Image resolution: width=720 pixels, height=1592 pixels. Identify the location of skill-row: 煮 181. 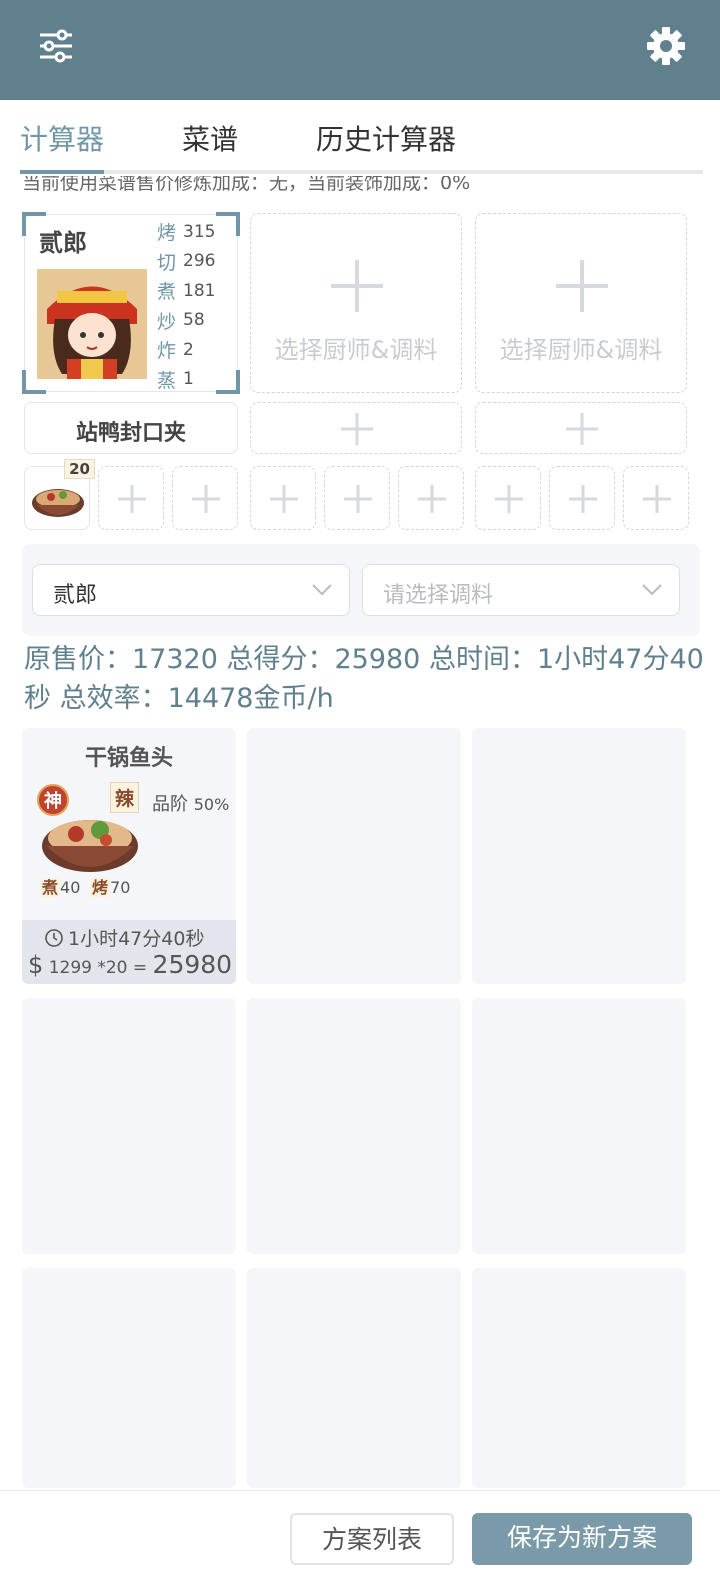
(186, 291).